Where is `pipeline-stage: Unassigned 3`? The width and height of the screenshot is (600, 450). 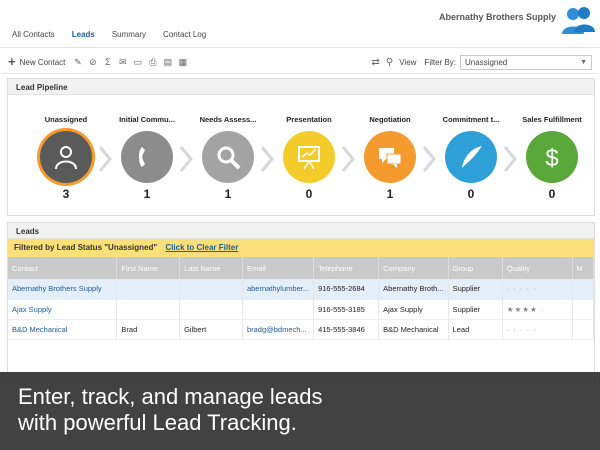 pipeline-stage: Unassigned 3 is located at coordinates (66, 158).